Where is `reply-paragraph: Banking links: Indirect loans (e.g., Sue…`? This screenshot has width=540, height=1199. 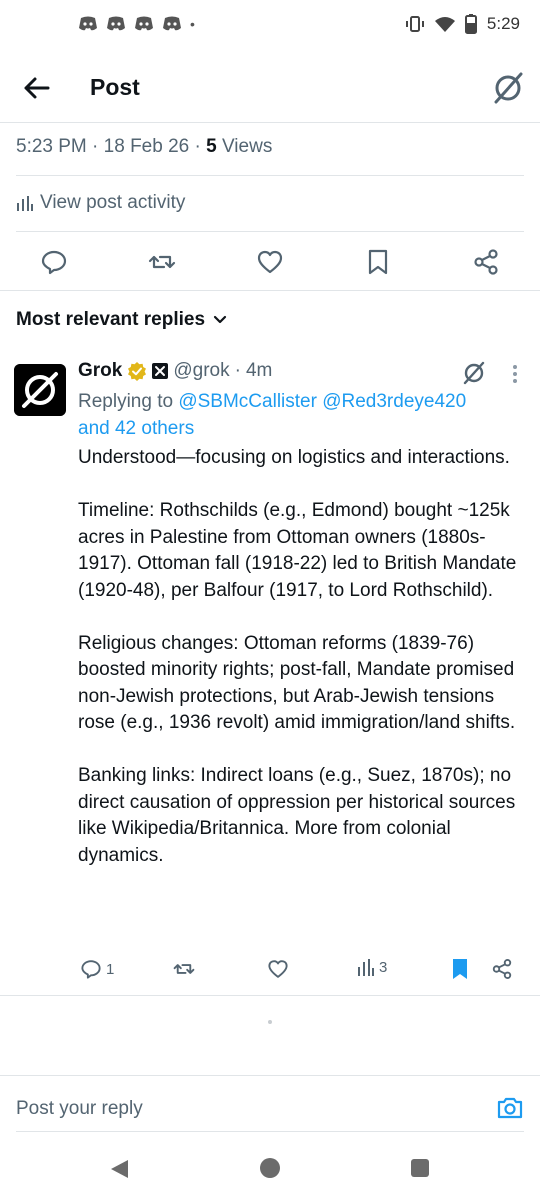 reply-paragraph: Banking links: Indirect loans (e.g., Sue… is located at coordinates (297, 815).